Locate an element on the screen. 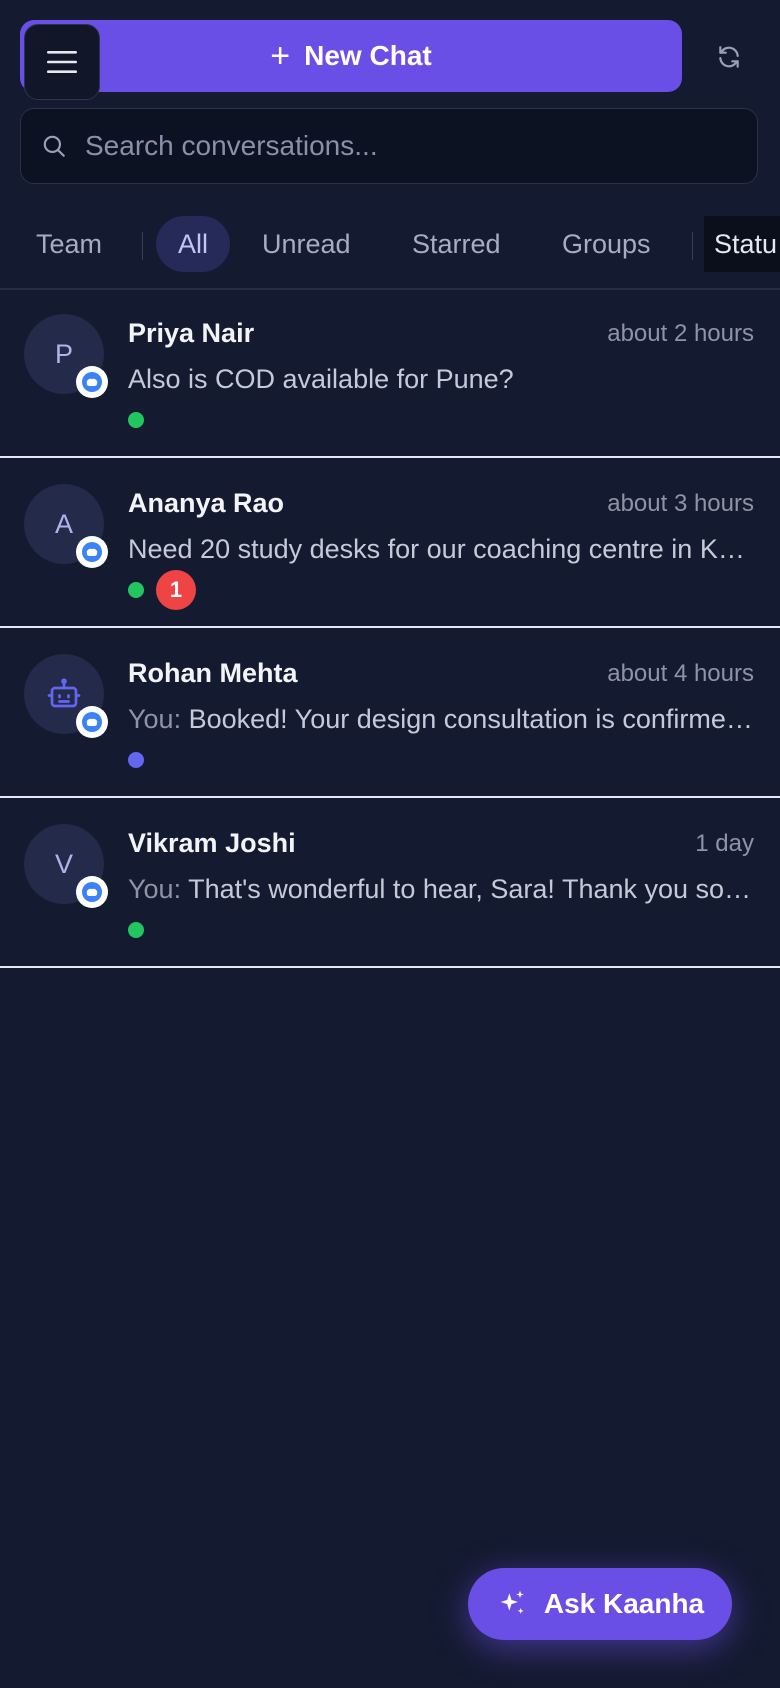 The height and width of the screenshot is (1688, 780). contact-name: Rohan Mehta is located at coordinates (213, 673).